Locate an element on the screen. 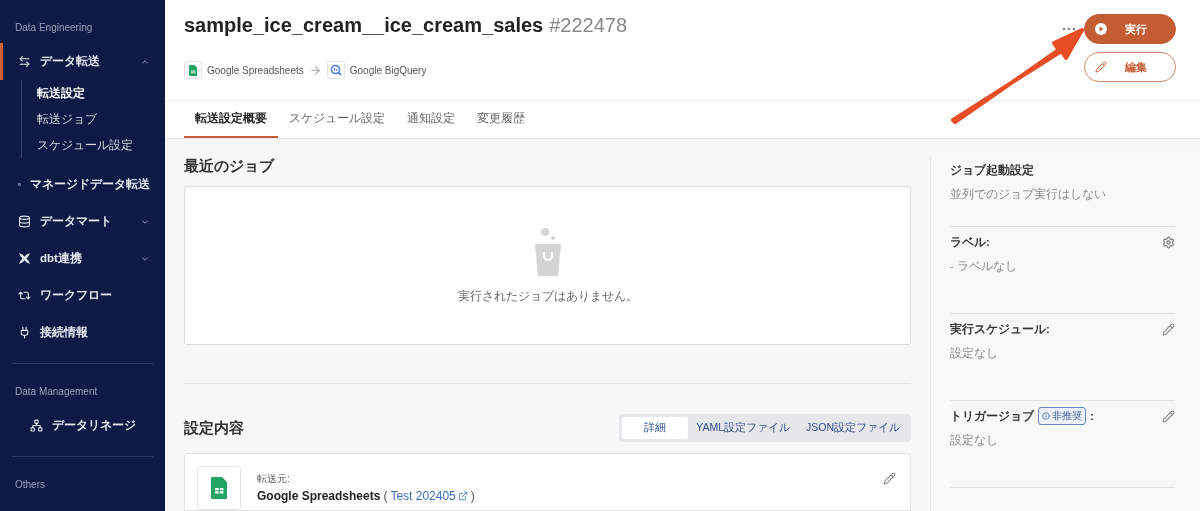 The image size is (1200, 511). arrow-right-icon is located at coordinates (315, 70).